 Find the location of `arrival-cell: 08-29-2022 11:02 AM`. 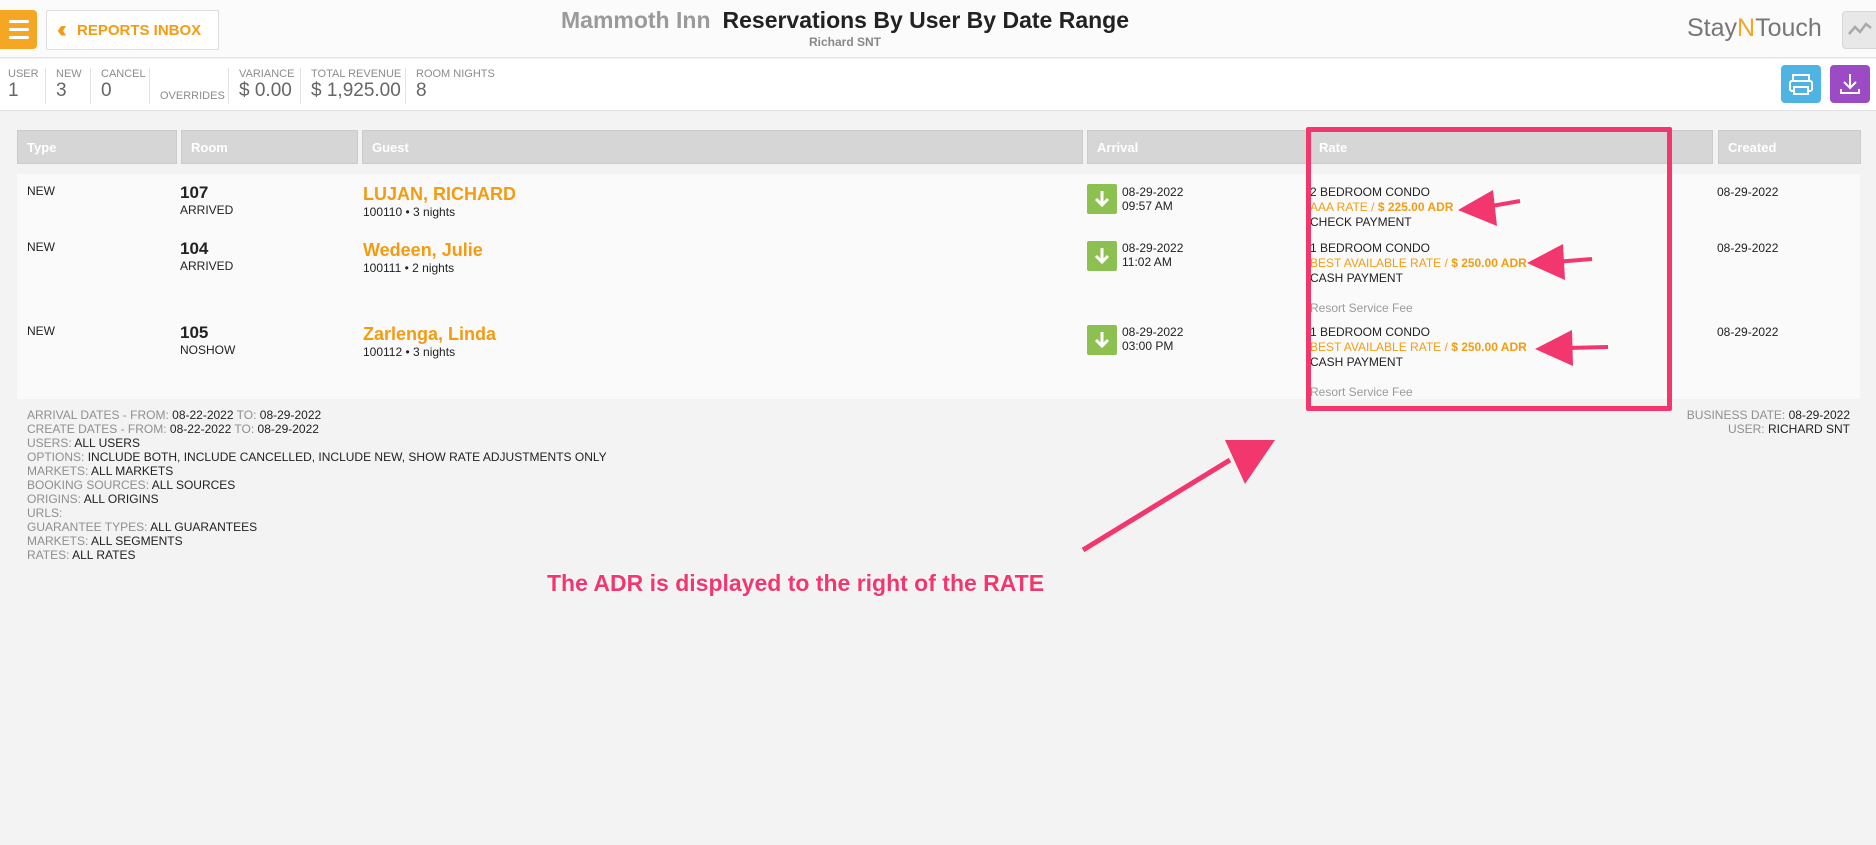

arrival-cell: 08-29-2022 11:02 AM is located at coordinates (1152, 255).